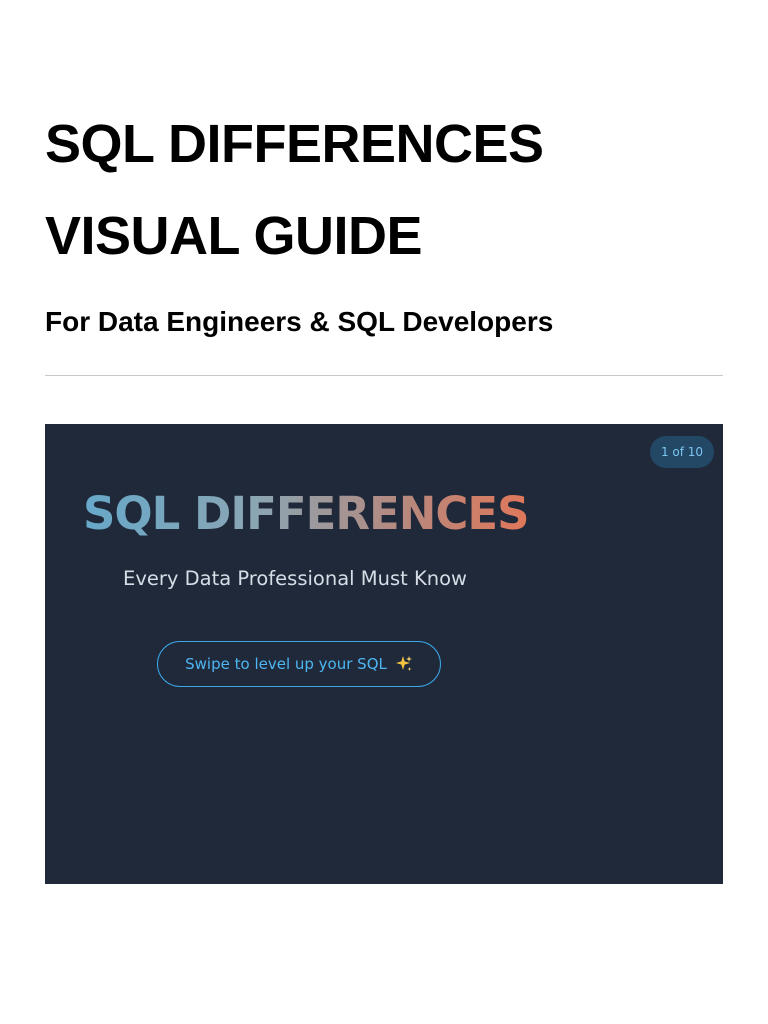 The image size is (768, 1024). Describe the element at coordinates (295, 578) in the screenshot. I see `slide-subtitle: Every Data Professional Must Know` at that location.